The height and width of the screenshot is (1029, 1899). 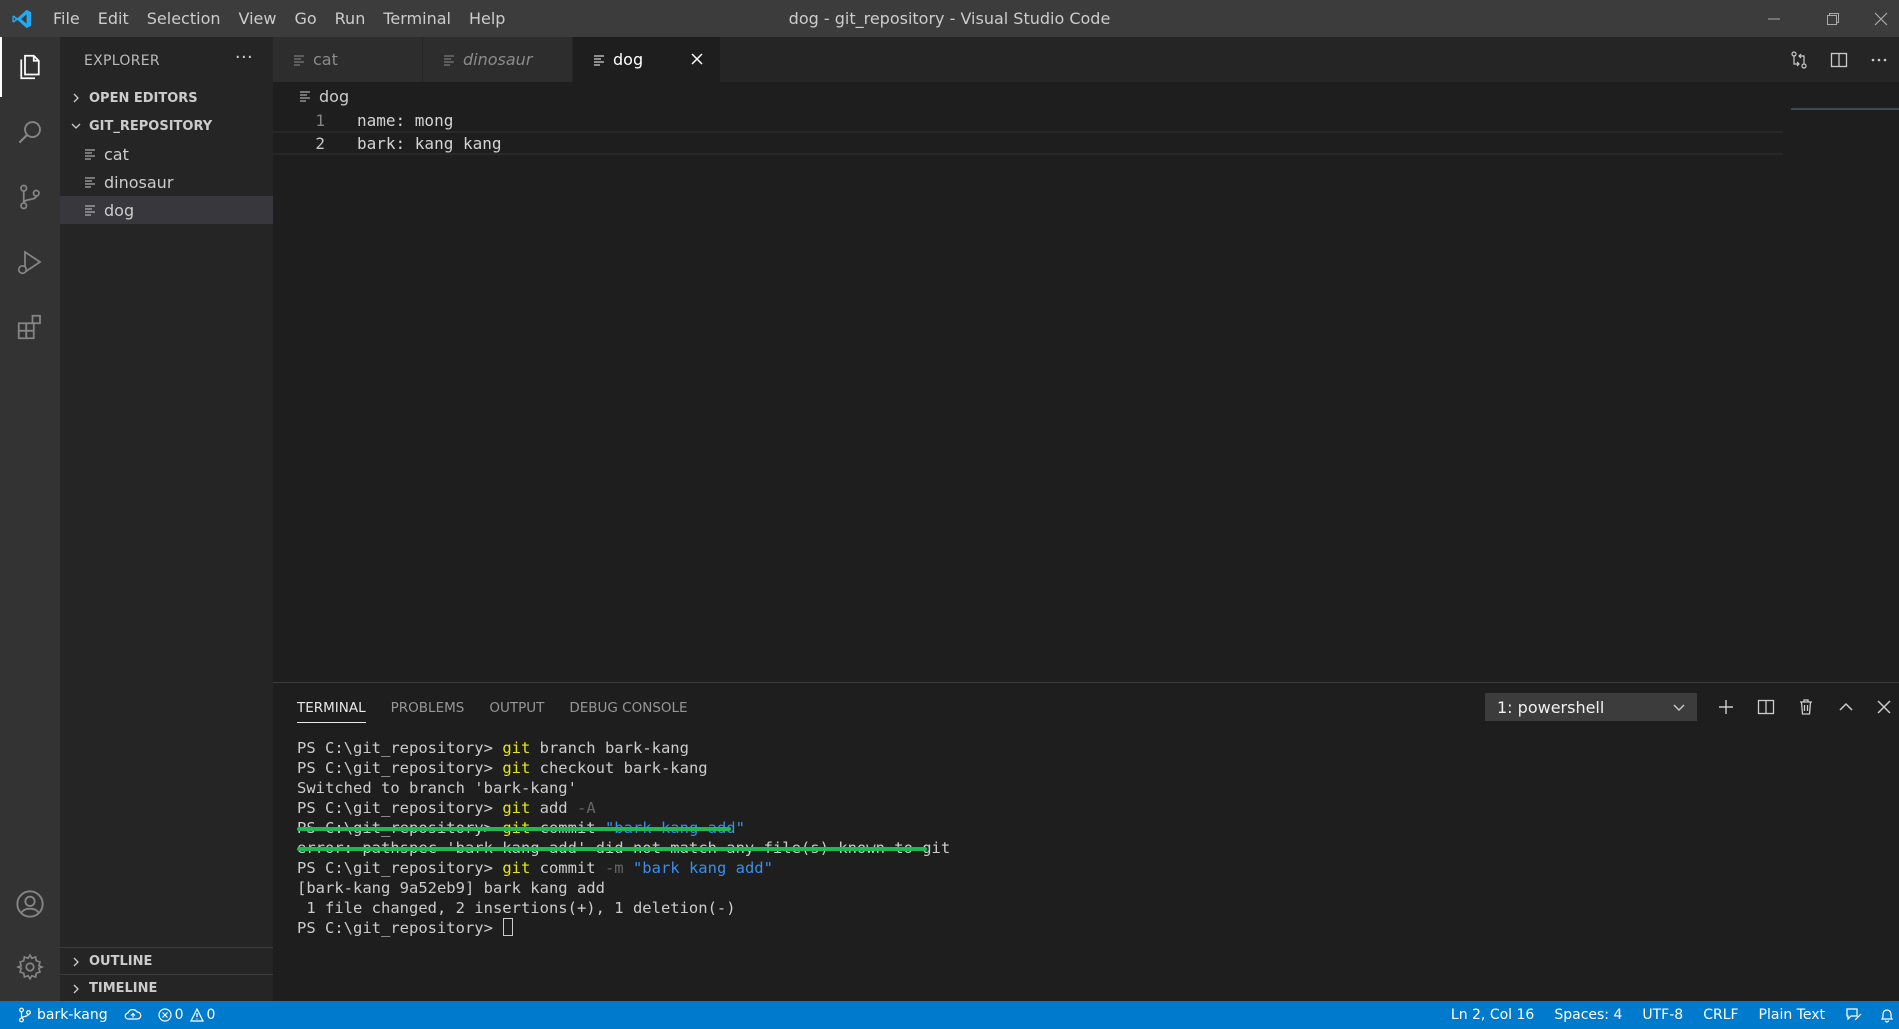 I want to click on menu-help: Help, so click(x=487, y=18).